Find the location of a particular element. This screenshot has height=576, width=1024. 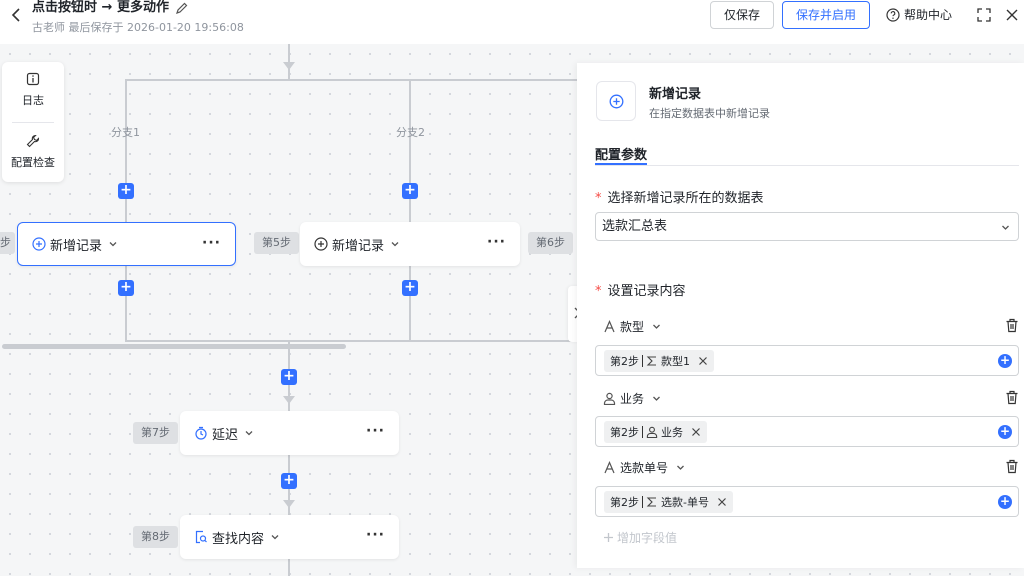

help-center-link: 帮助中心 is located at coordinates (919, 14).